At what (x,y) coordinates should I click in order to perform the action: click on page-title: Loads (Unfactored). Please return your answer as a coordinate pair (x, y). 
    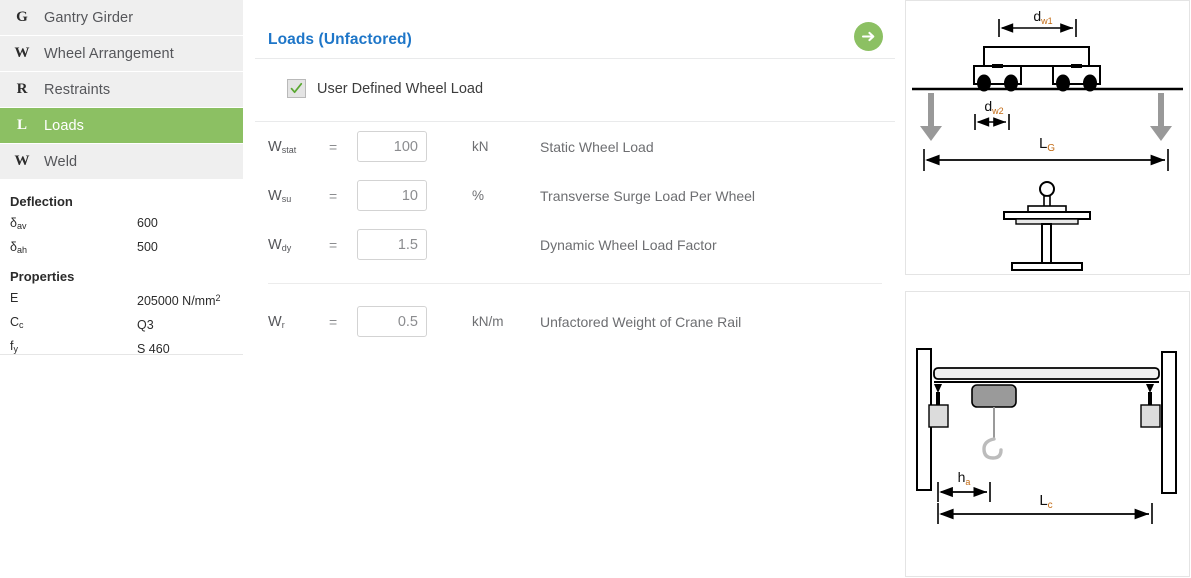
    Looking at the image, I should click on (340, 39).